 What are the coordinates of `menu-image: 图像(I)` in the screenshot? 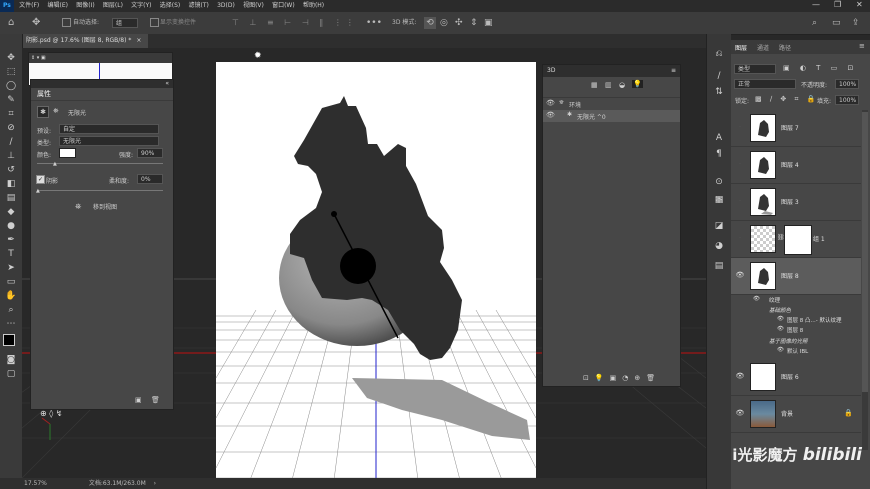 It's located at (85, 6).